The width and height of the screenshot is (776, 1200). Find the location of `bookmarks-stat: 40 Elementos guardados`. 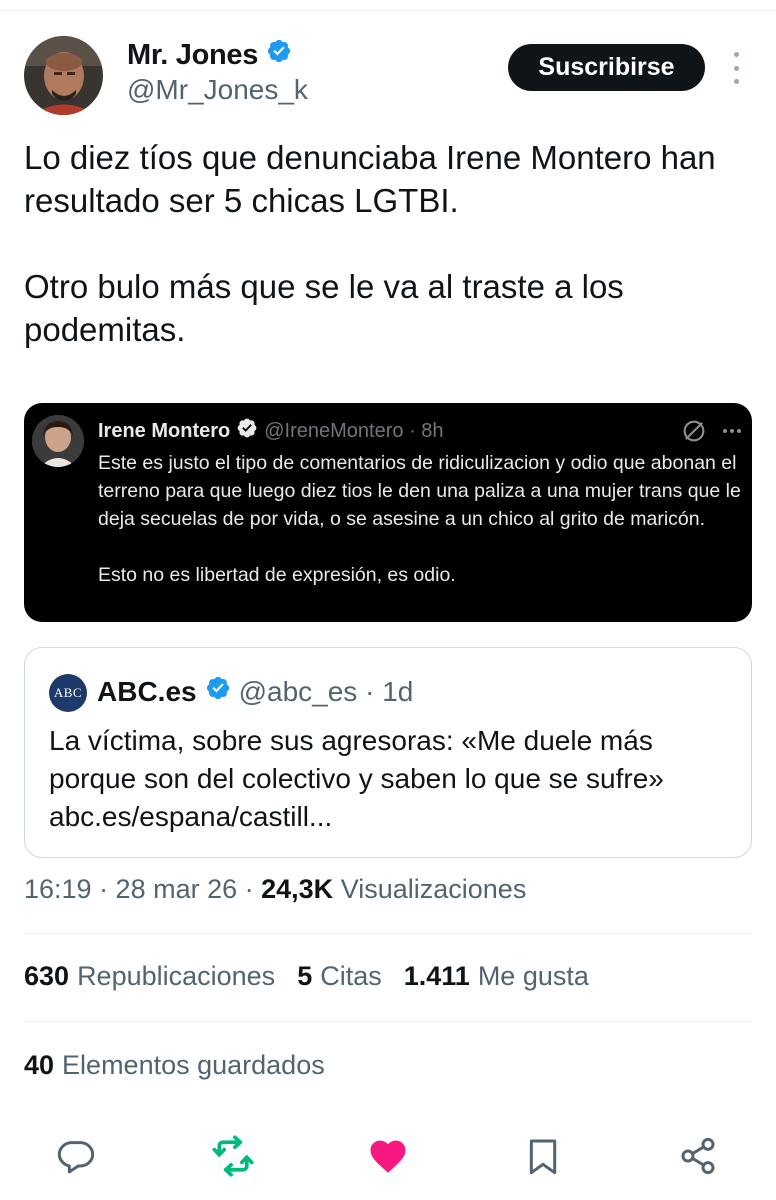

bookmarks-stat: 40 Elementos guardados is located at coordinates (174, 1065).